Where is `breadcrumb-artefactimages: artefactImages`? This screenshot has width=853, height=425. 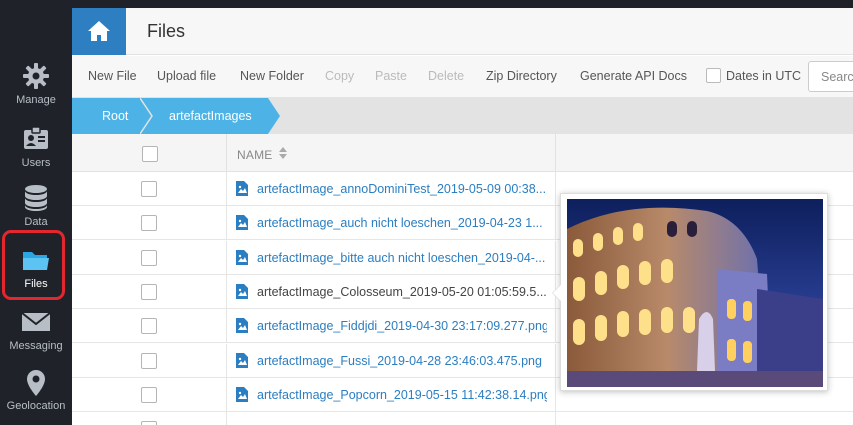
breadcrumb-artefactimages: artefactImages is located at coordinates (211, 116).